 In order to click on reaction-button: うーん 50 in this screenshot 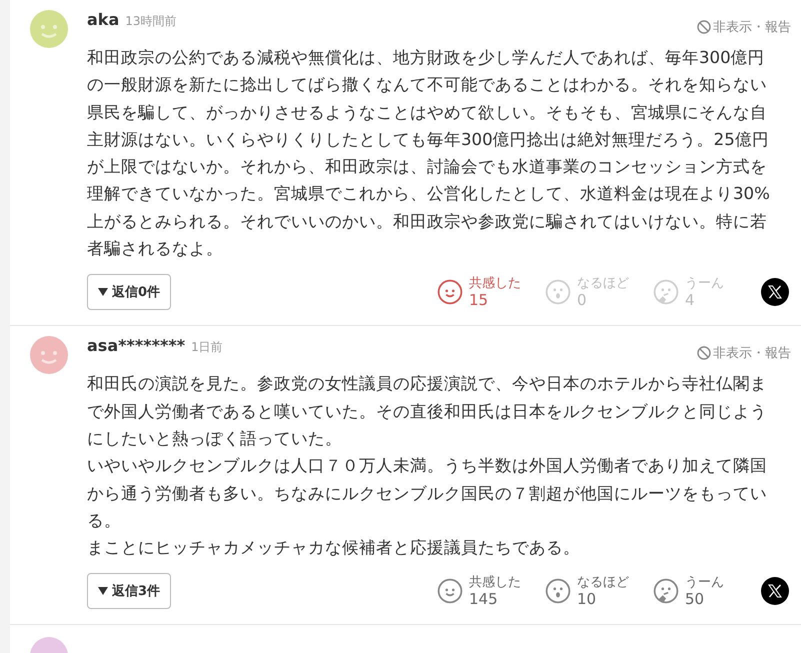, I will do `click(701, 591)`.